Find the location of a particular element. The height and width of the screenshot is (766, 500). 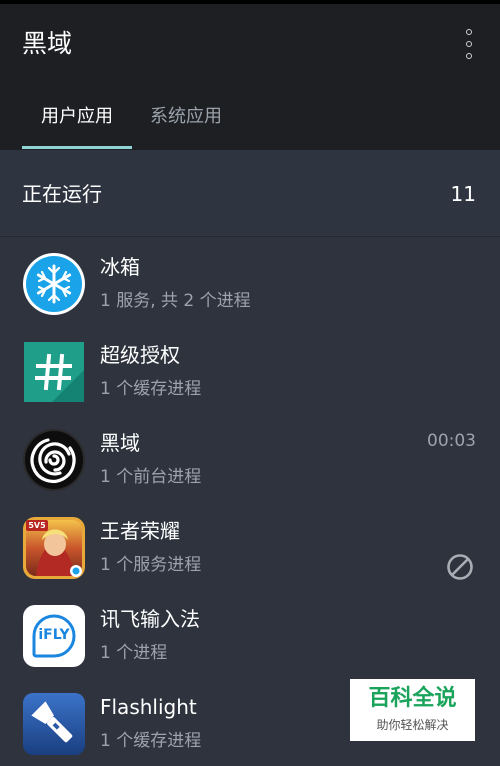

tab-user-apps: 用户应用 is located at coordinates (77, 117).